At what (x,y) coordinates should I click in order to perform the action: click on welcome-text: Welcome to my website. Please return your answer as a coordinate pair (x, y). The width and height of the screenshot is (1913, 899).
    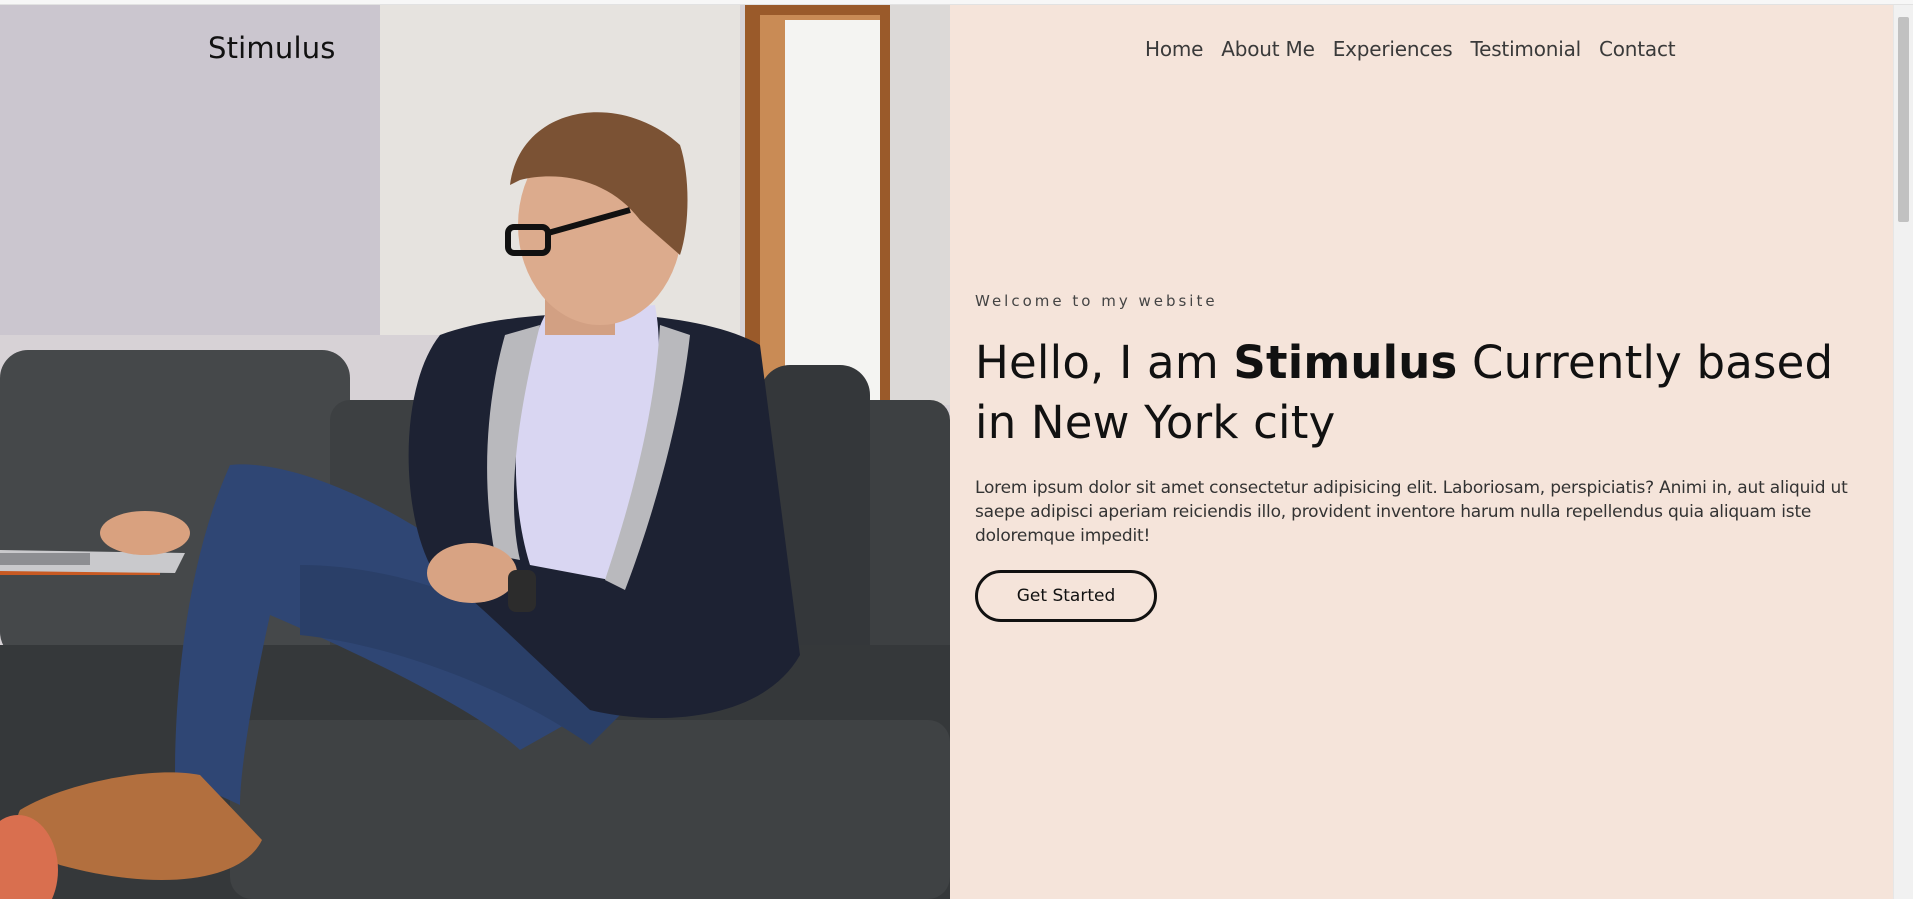
    Looking at the image, I should click on (1096, 301).